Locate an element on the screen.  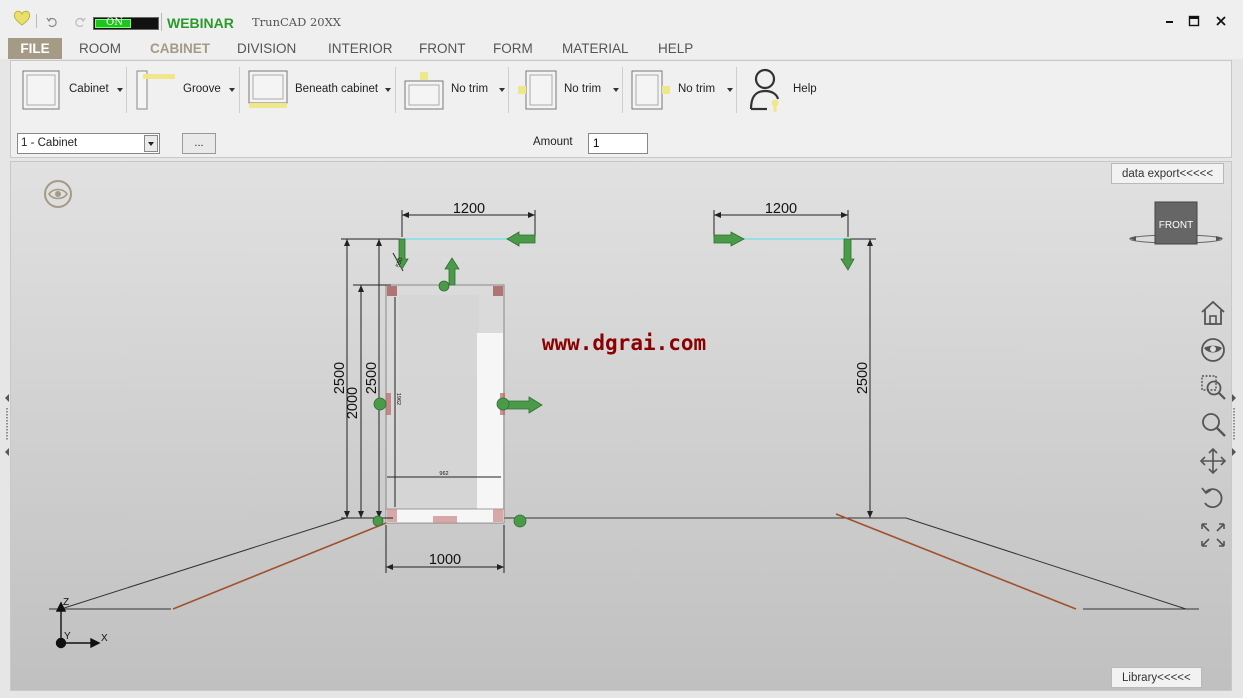
groove-icon is located at coordinates (155, 90).